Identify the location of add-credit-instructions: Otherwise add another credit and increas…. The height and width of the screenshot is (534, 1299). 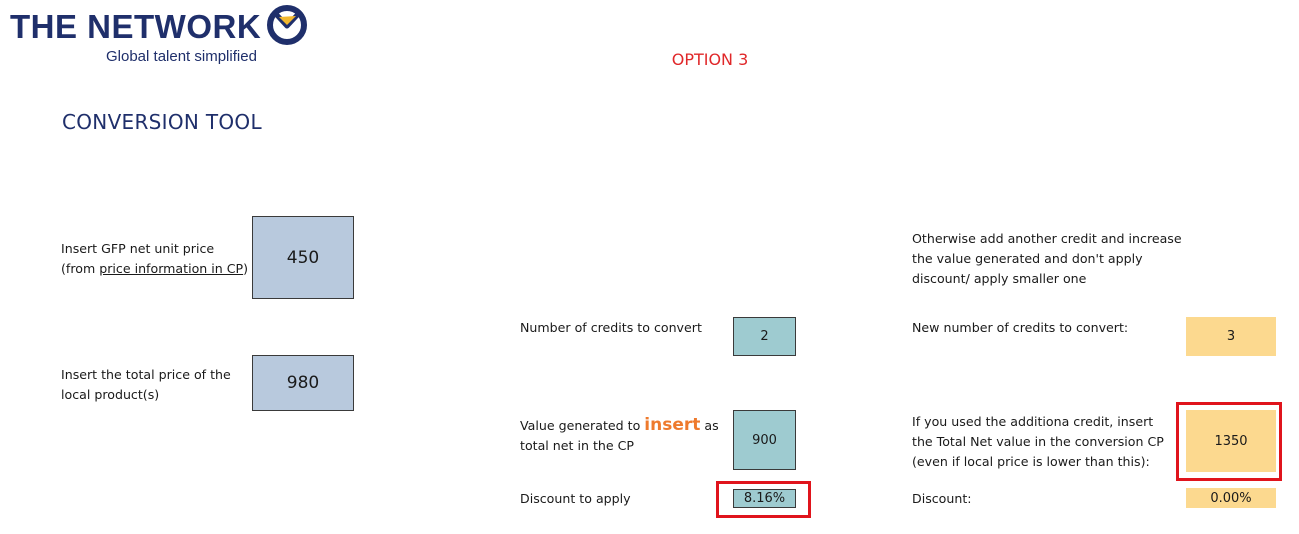
(1047, 258).